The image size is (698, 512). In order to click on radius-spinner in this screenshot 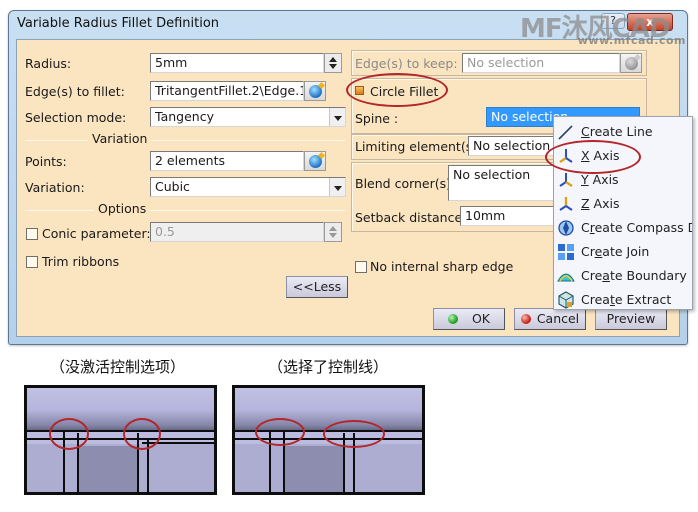, I will do `click(333, 63)`.